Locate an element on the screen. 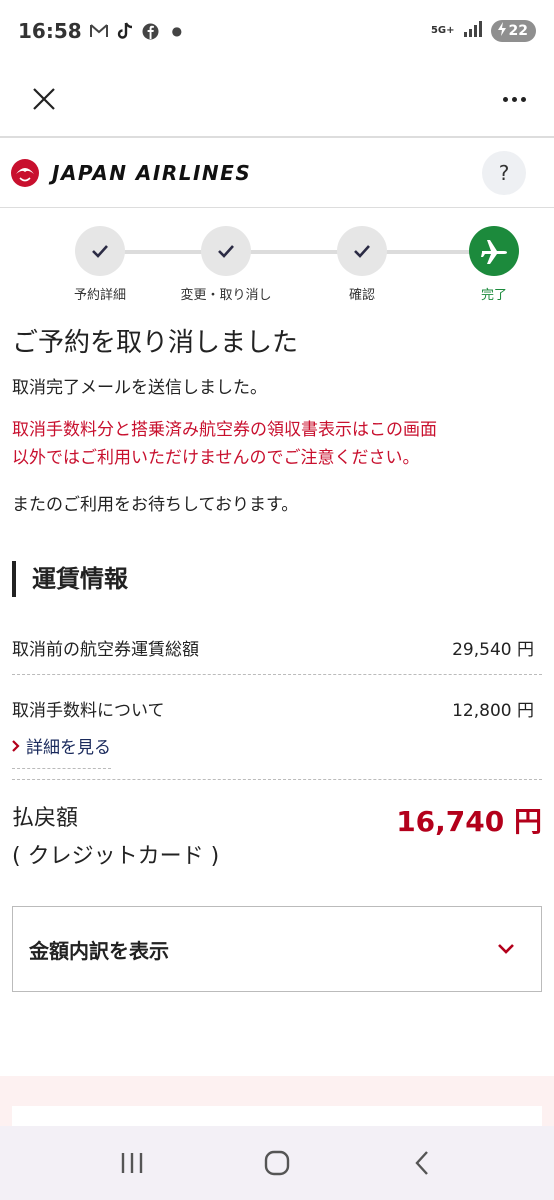  page-title: ご予約を取り消しました is located at coordinates (155, 343).